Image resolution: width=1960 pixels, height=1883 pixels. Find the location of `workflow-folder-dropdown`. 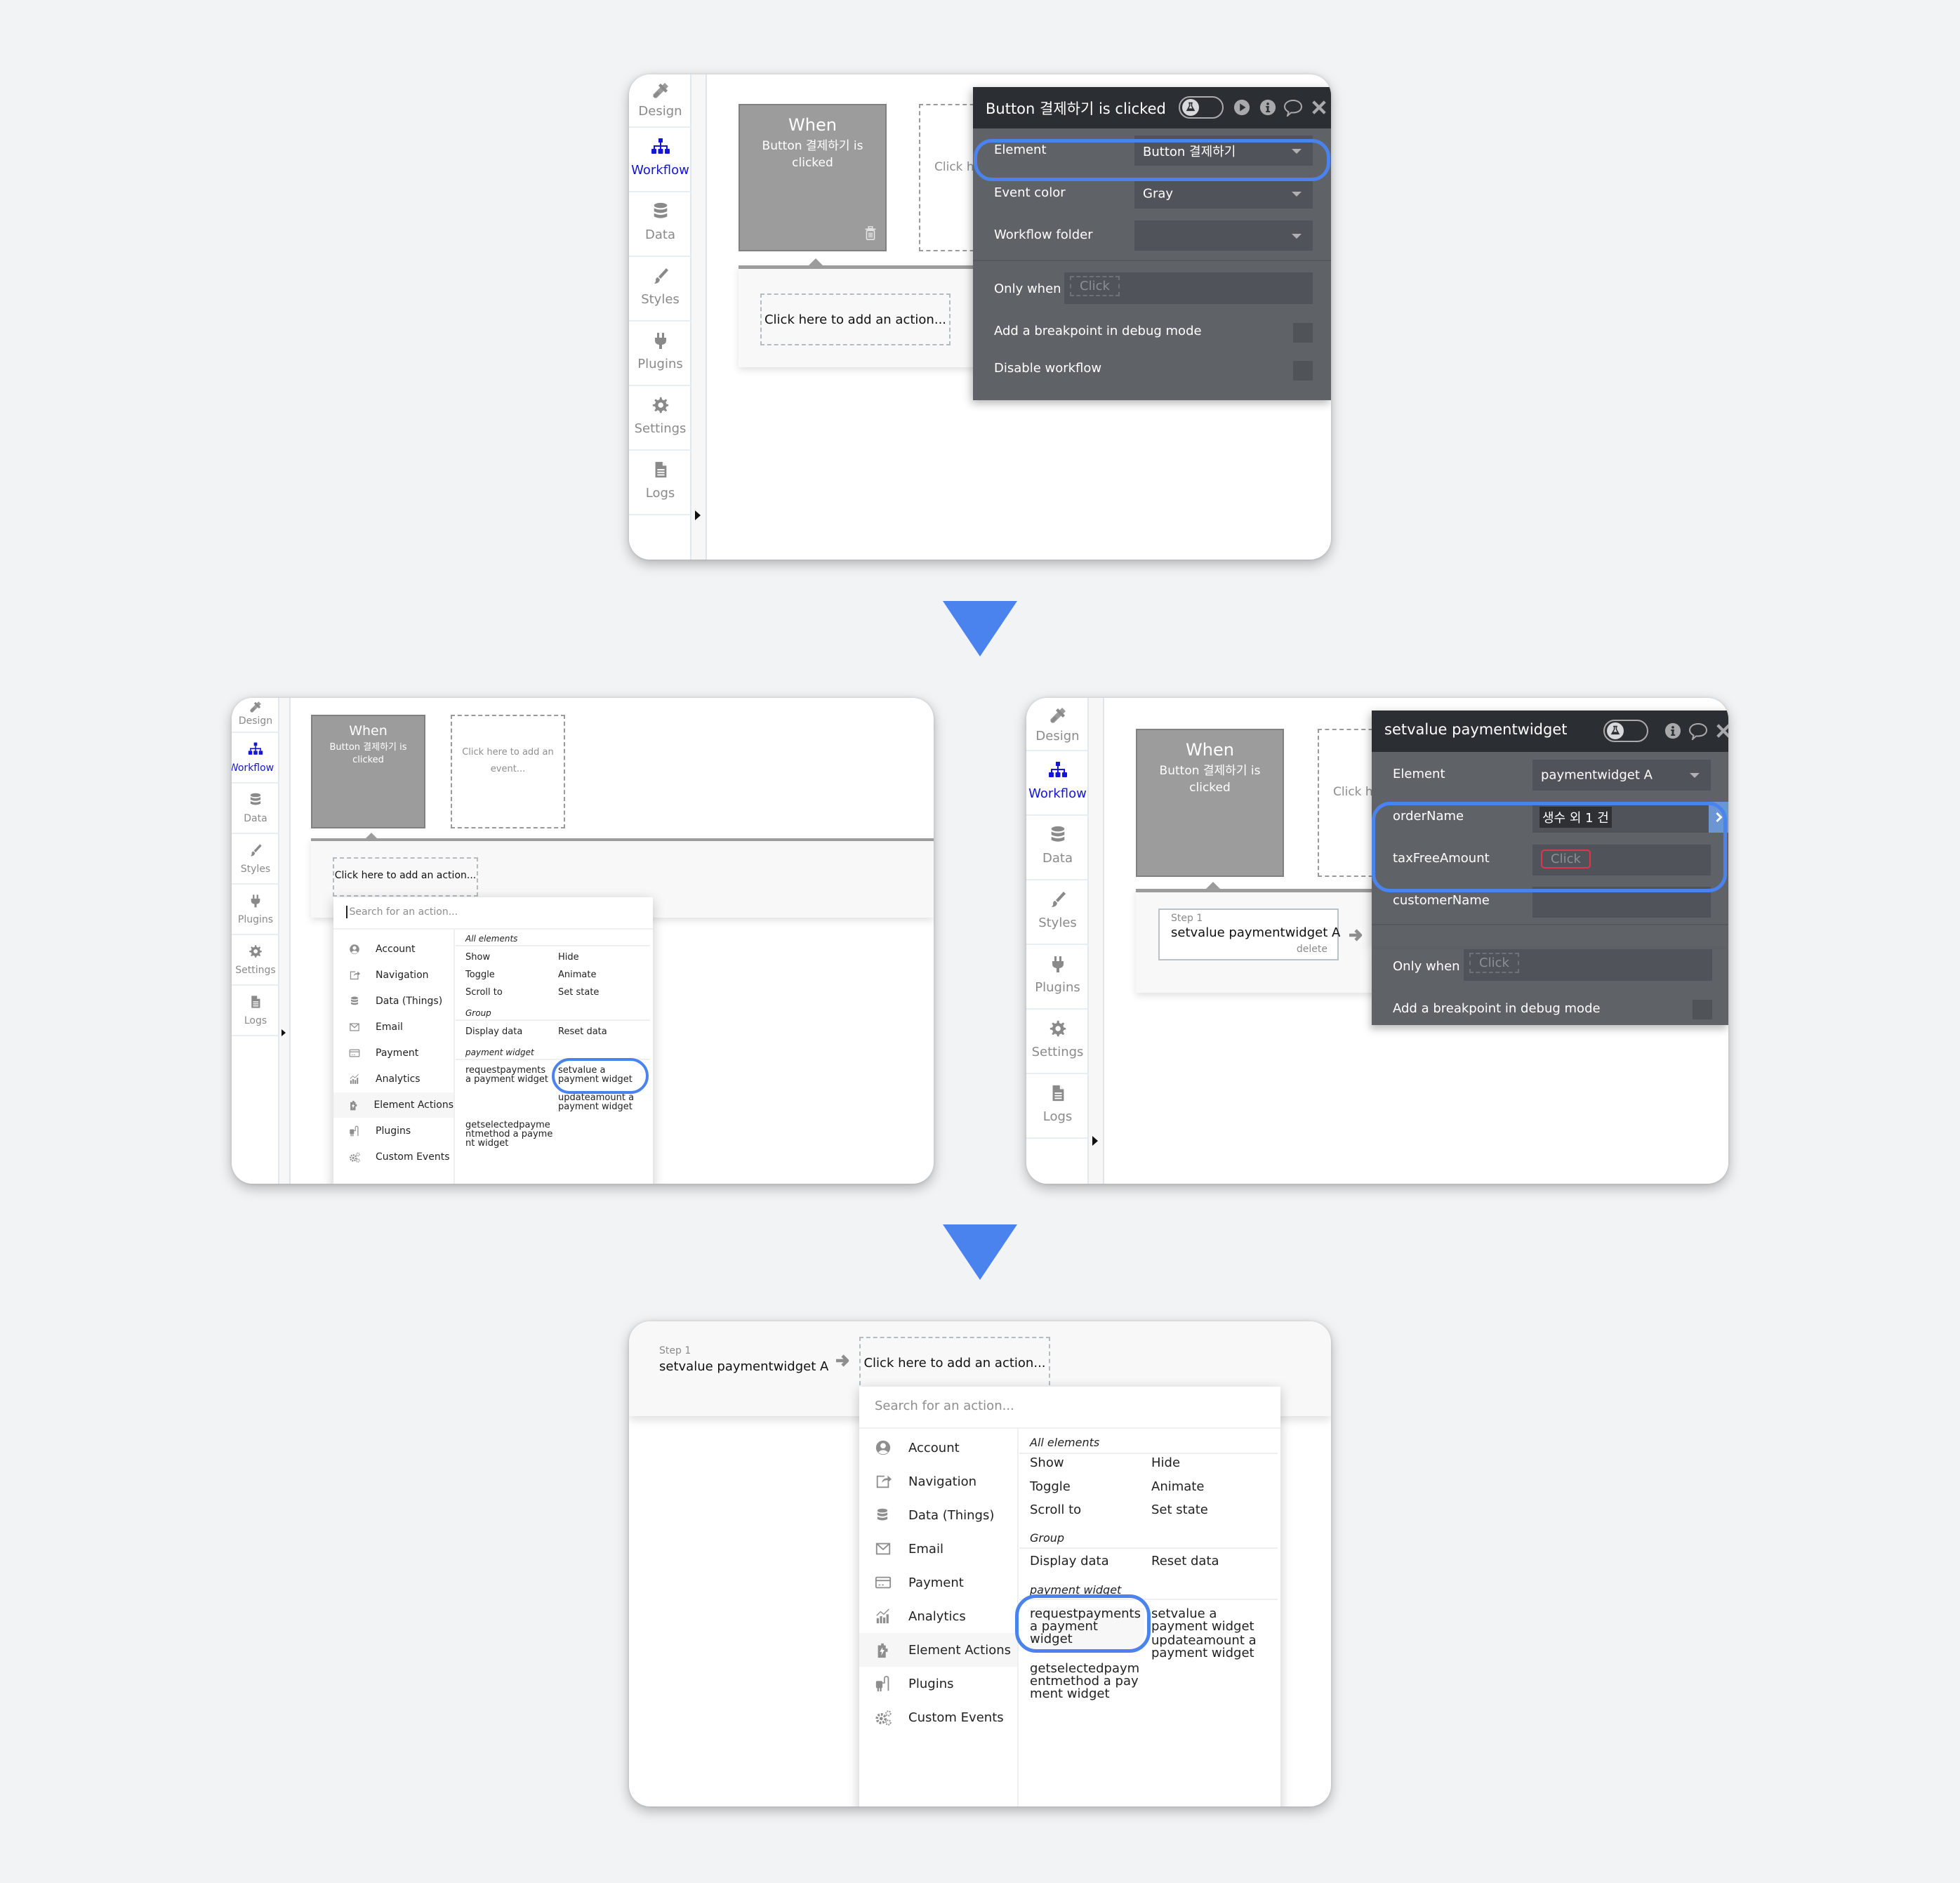

workflow-folder-dropdown is located at coordinates (1223, 236).